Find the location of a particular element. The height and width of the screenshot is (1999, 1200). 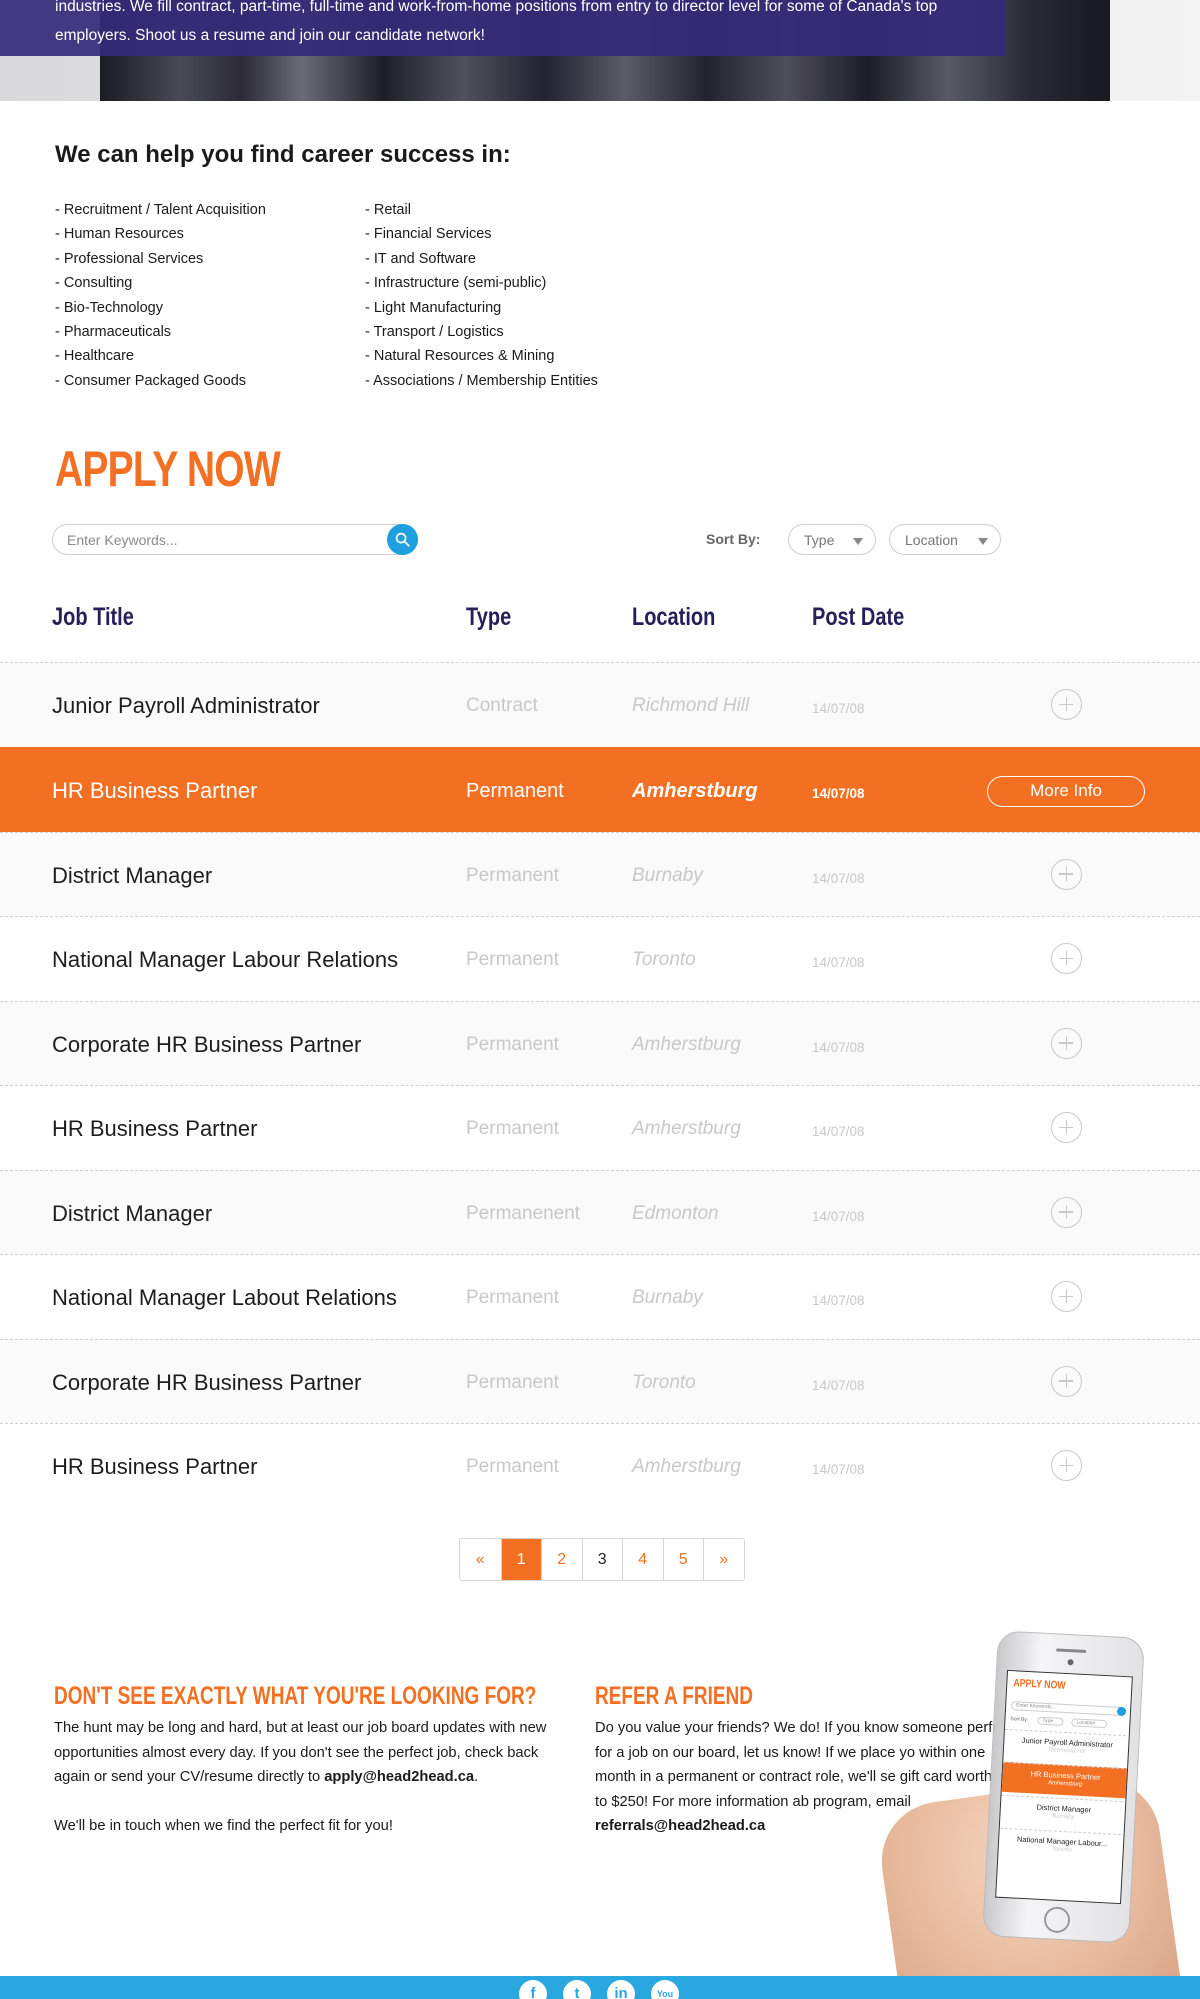

sort-location-label: Location is located at coordinates (931, 540).